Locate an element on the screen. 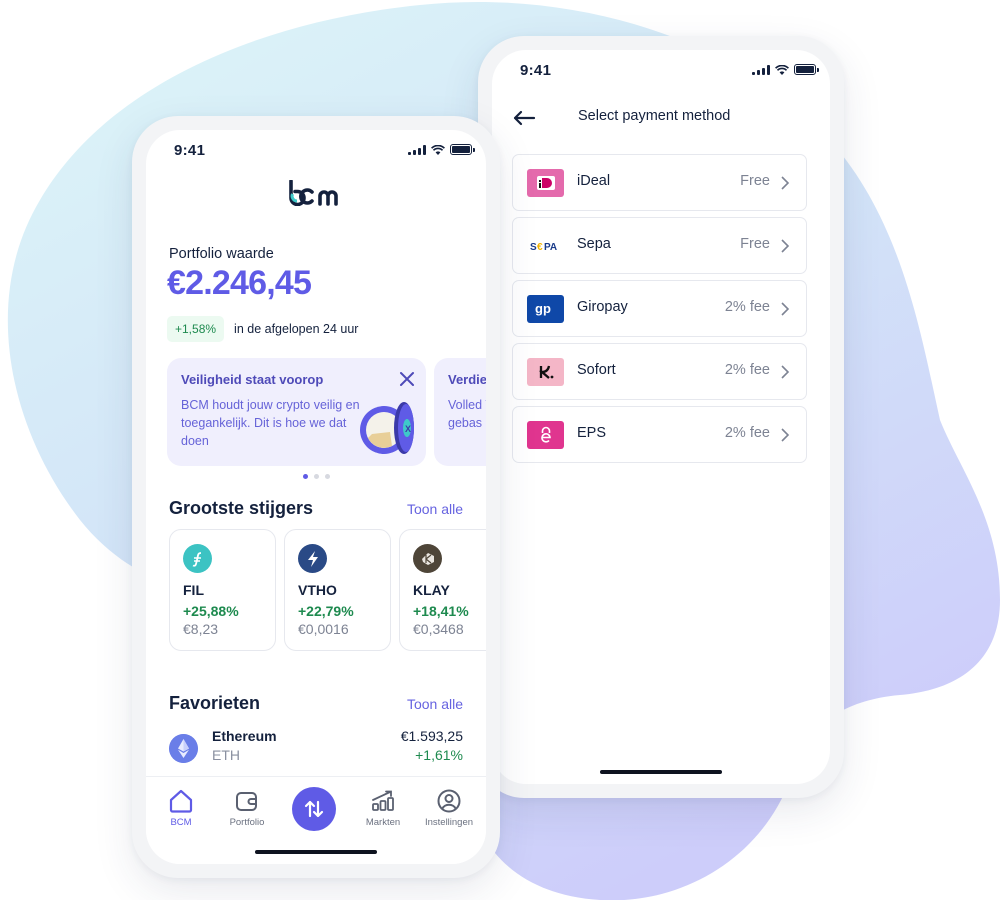  coin-change: +22,79% is located at coordinates (326, 611).